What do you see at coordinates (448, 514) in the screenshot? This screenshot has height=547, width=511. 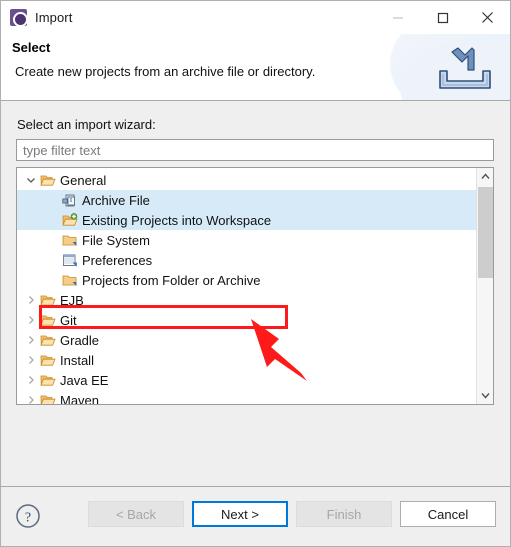 I see `cancel-button: Cancel` at bounding box center [448, 514].